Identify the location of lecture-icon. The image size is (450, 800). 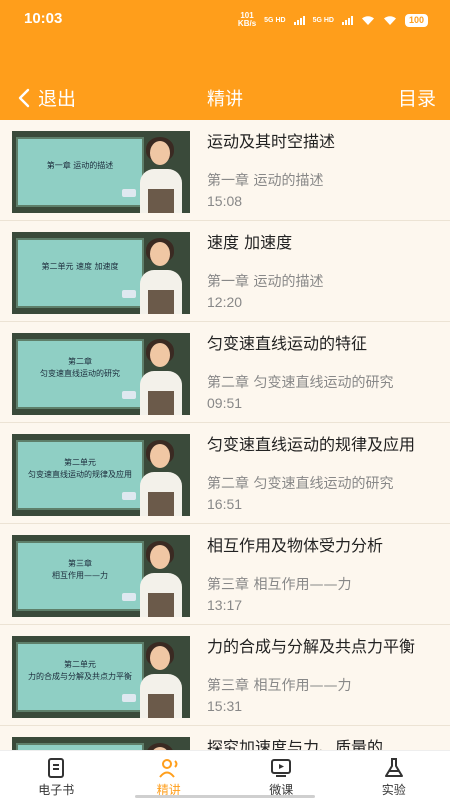
(168, 768).